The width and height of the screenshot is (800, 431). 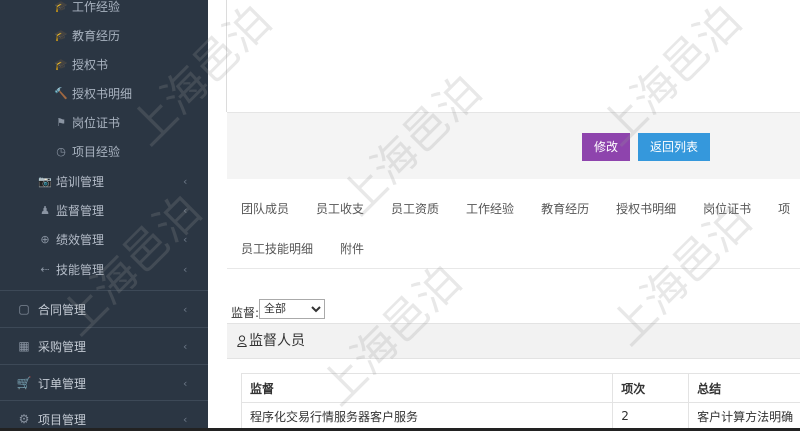 I want to click on tab-bar-row-2: 员工技能明细 附件, so click(x=513, y=249).